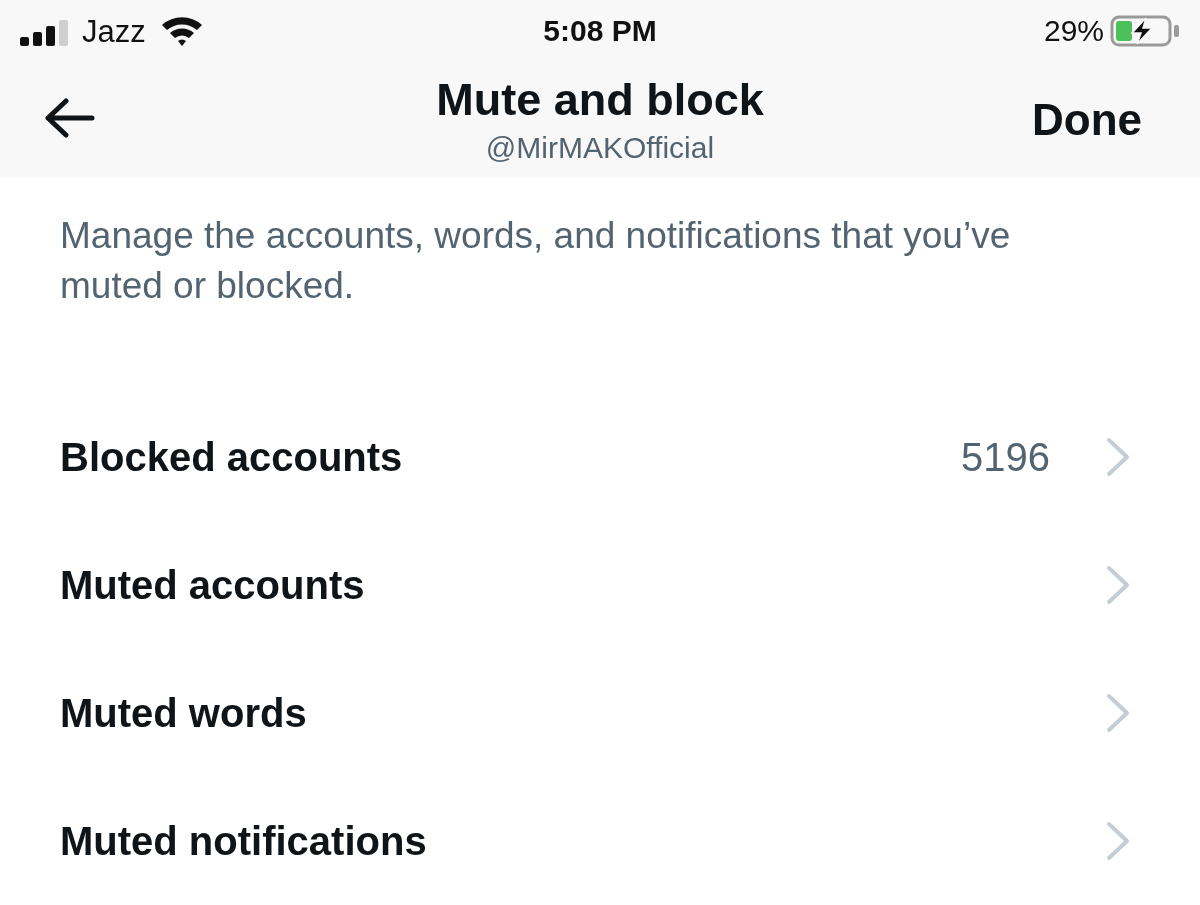  Describe the element at coordinates (243, 841) in the screenshot. I see `list-item-label: Muted notifications` at that location.